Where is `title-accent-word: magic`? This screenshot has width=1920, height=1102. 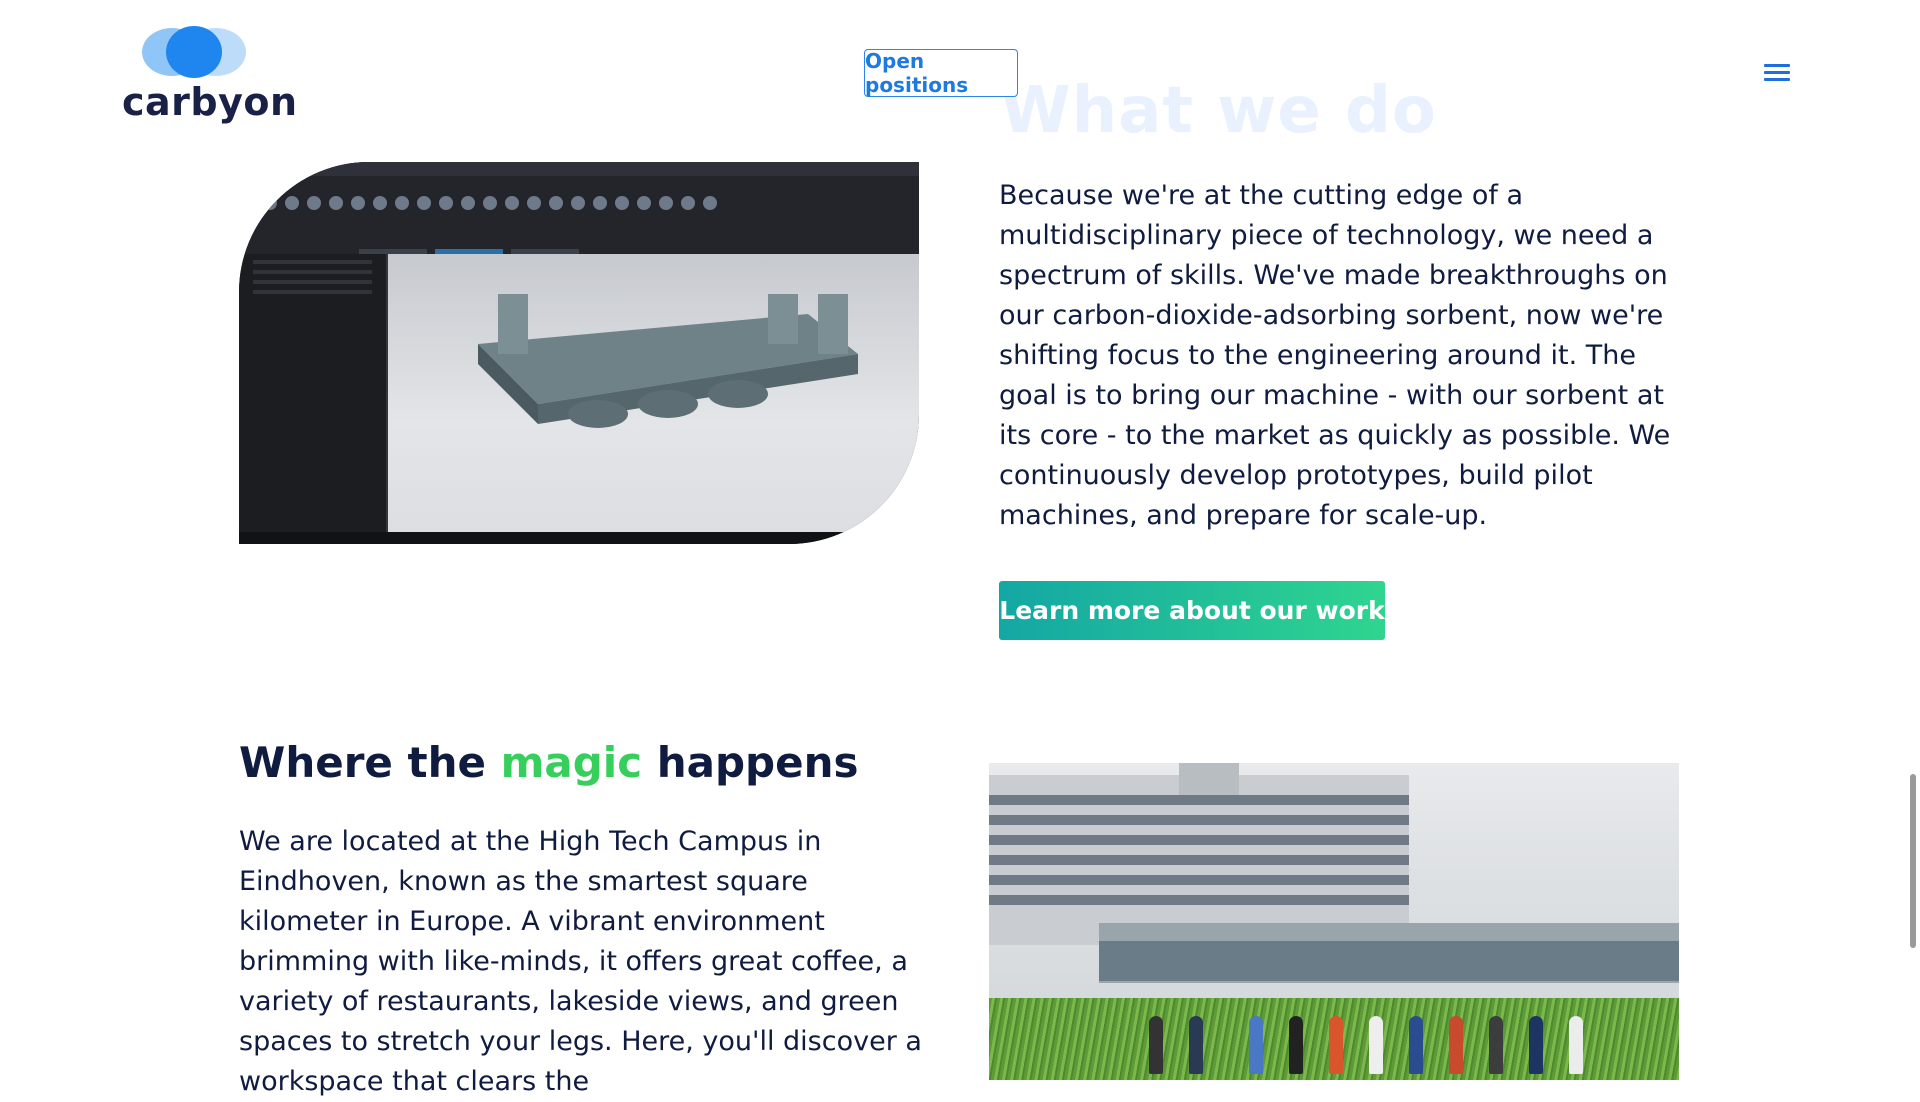 title-accent-word: magic is located at coordinates (571, 762).